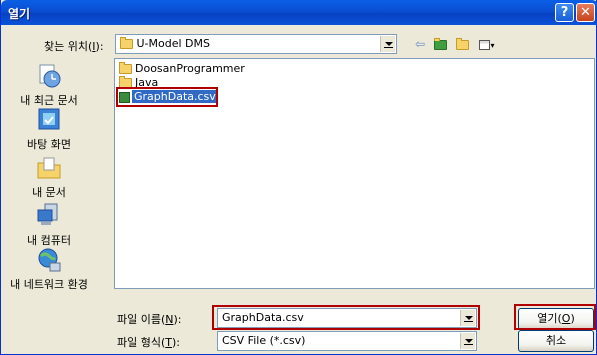 This screenshot has width=597, height=355. What do you see at coordinates (47, 214) in the screenshot?
I see `my-computer-icon` at bounding box center [47, 214].